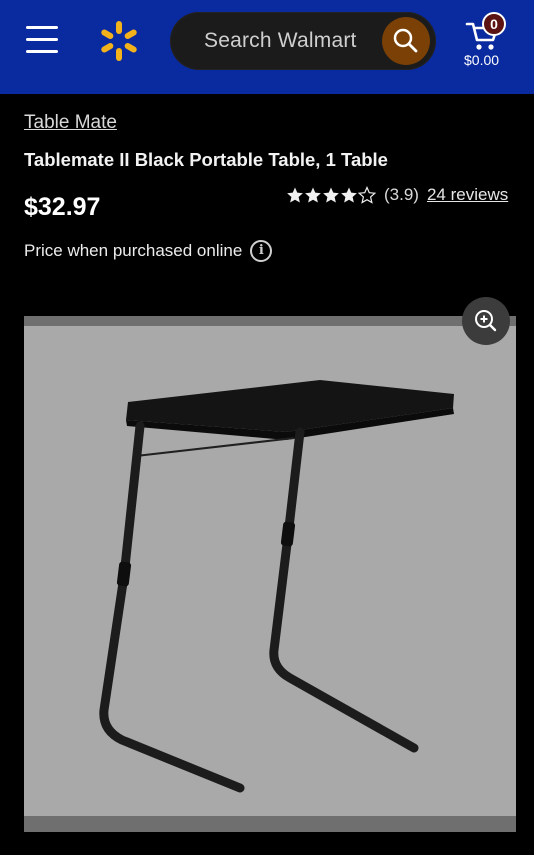 The width and height of the screenshot is (534, 855). I want to click on star-empty-icon, so click(367, 195).